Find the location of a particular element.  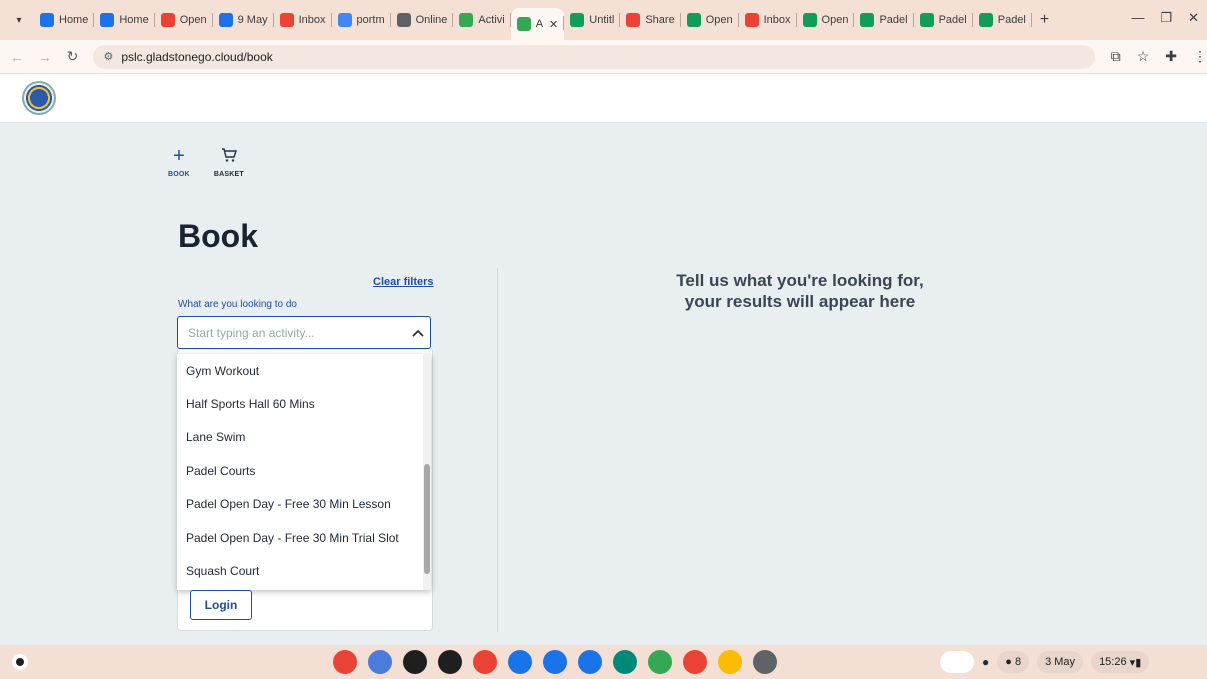

browser-tab: 9 May is located at coordinates (243, 20).